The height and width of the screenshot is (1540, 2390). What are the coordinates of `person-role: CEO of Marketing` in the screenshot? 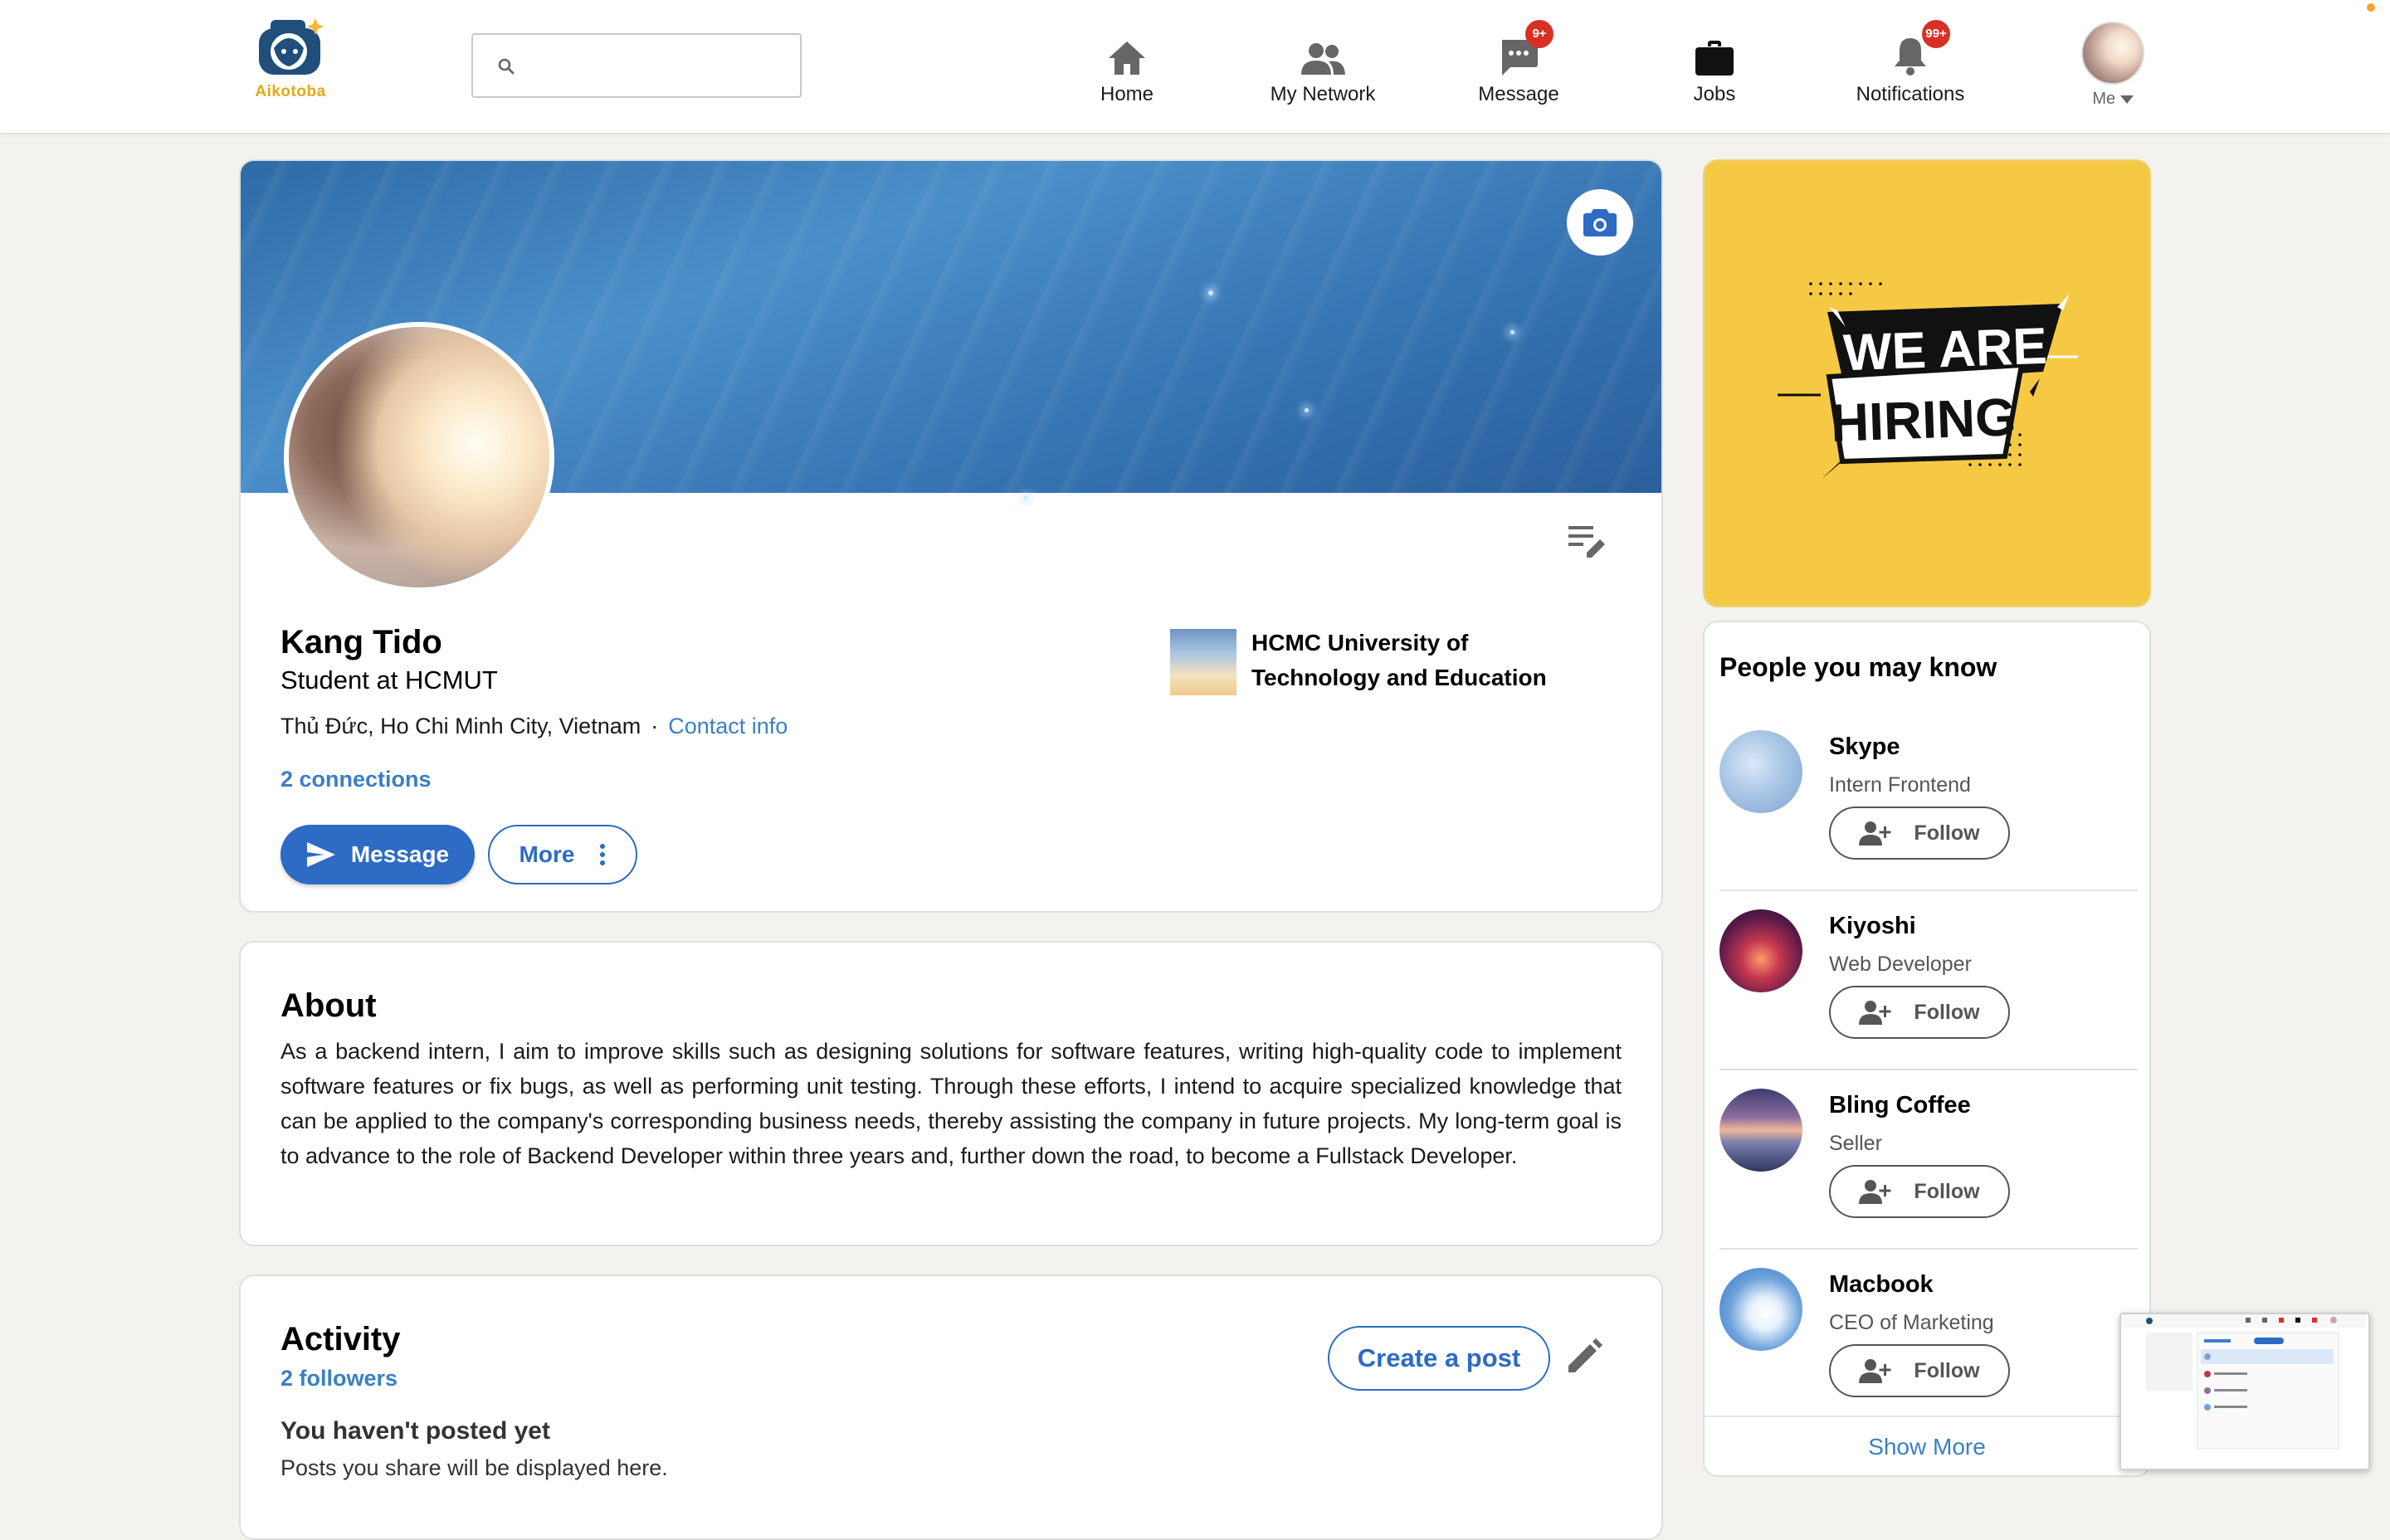 It's located at (1912, 1322).